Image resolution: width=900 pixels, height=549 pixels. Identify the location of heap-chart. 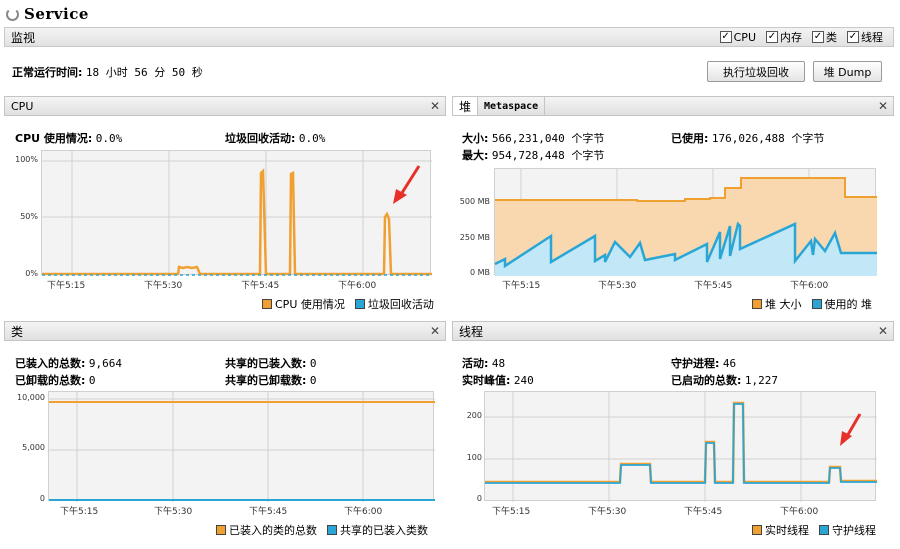
(685, 222).